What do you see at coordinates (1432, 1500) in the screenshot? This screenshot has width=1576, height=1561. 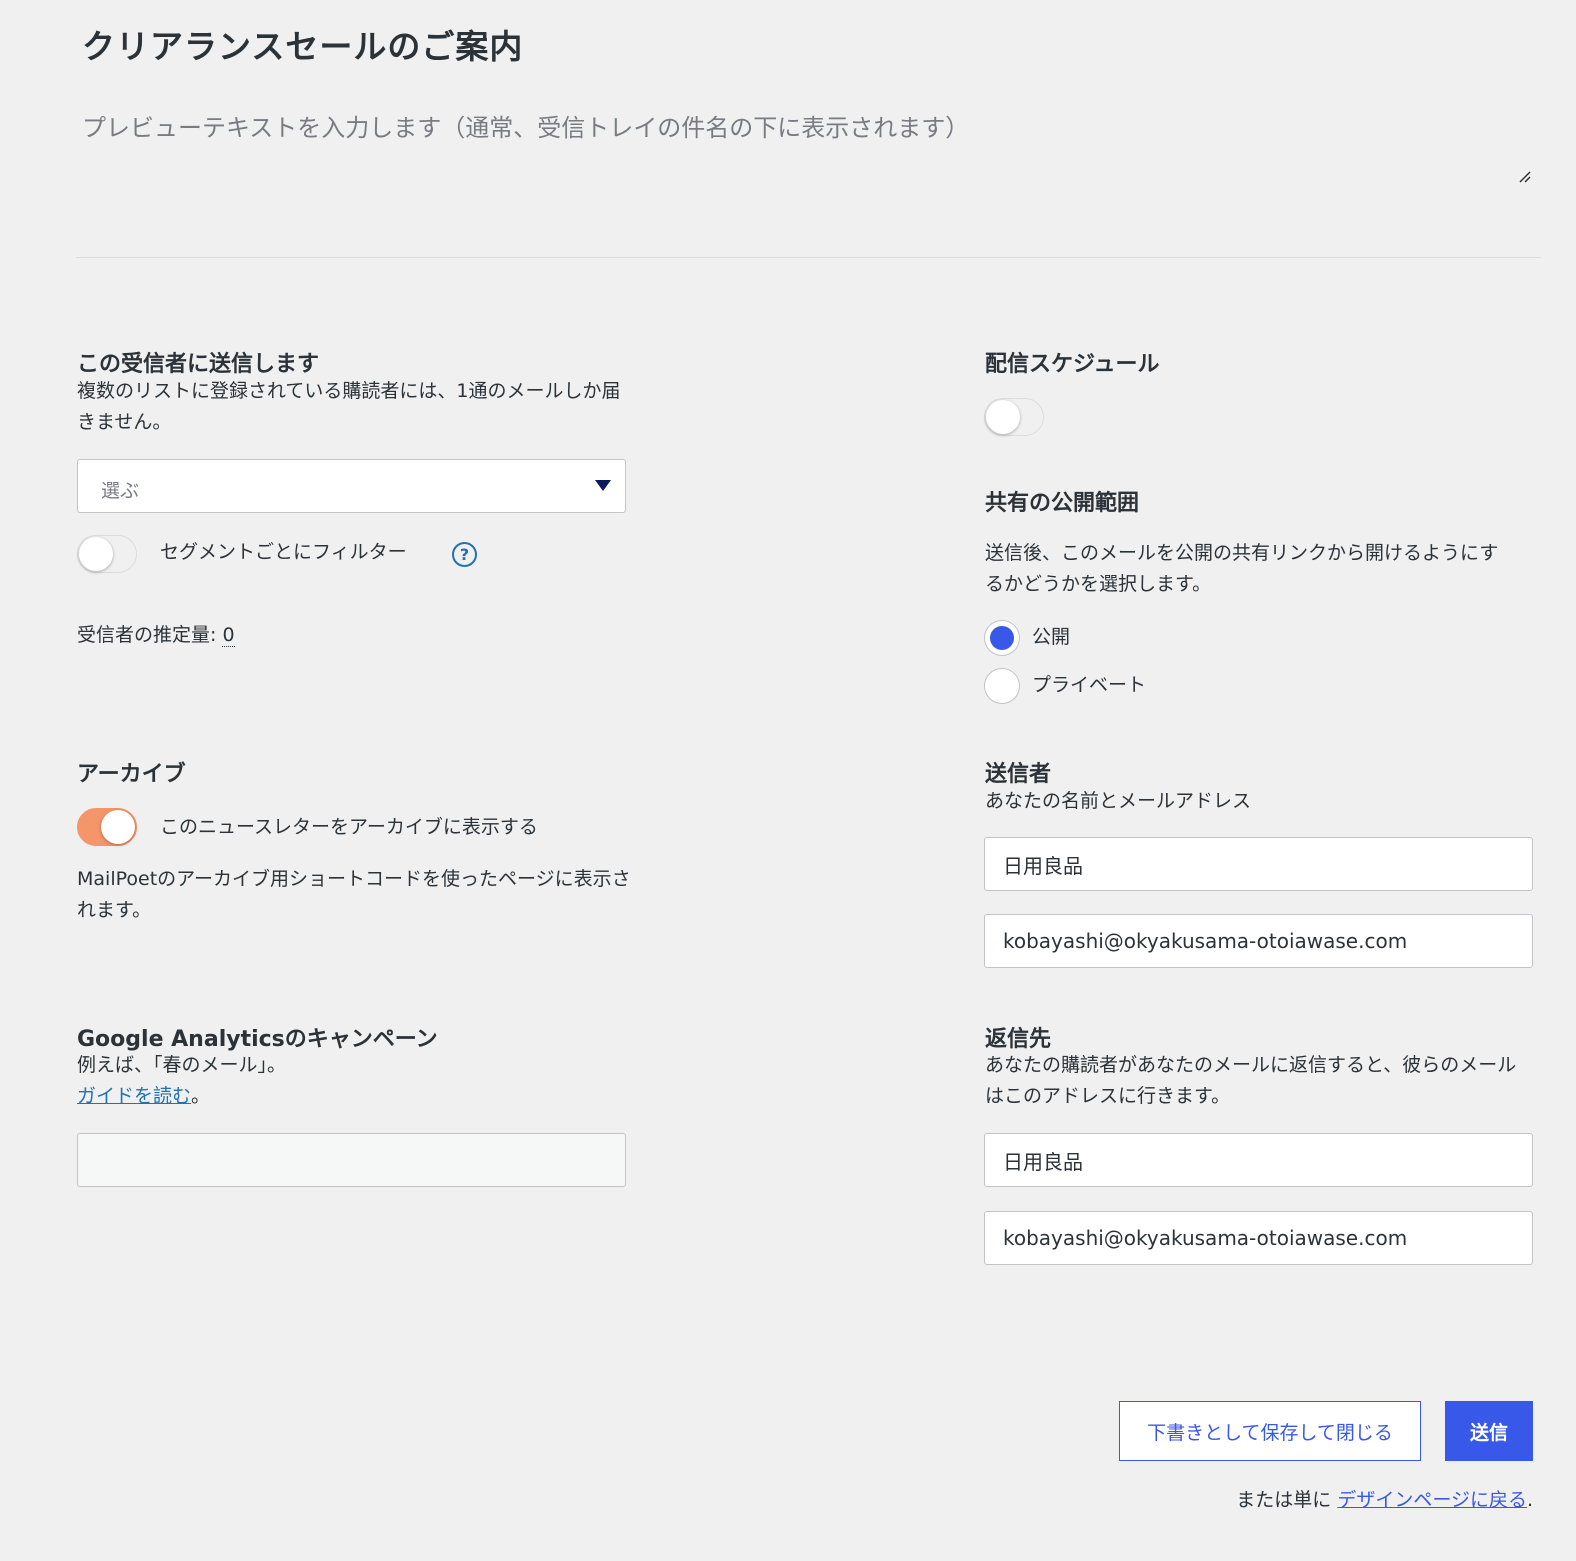 I see `back-to-design-link: デザインページに戻る` at bounding box center [1432, 1500].